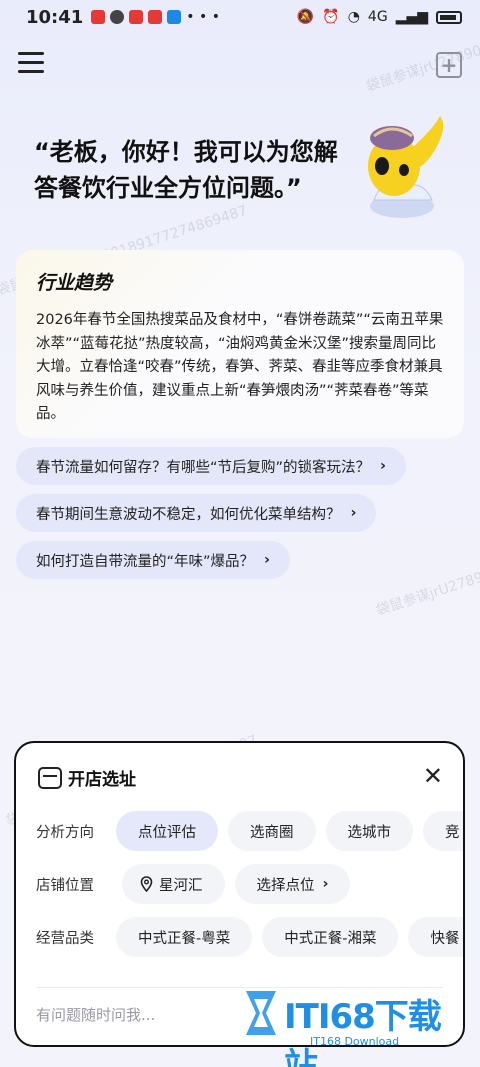  What do you see at coordinates (188, 514) in the screenshot?
I see `suggestion-text: 春节期间生意波动不稳定，如何优化菜单结构？` at bounding box center [188, 514].